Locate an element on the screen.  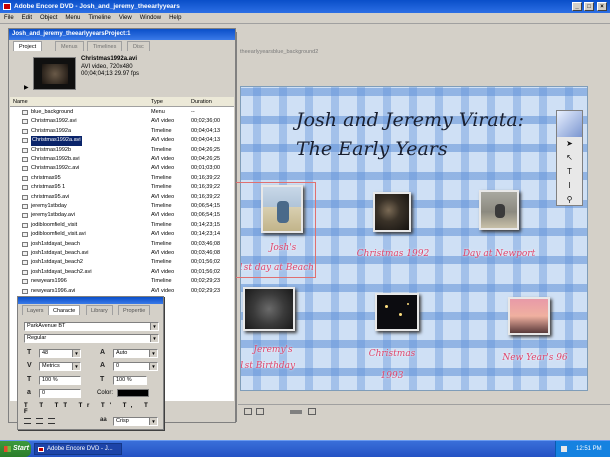
horizontal-scale-value: 100 % is located at coordinates (124, 380).